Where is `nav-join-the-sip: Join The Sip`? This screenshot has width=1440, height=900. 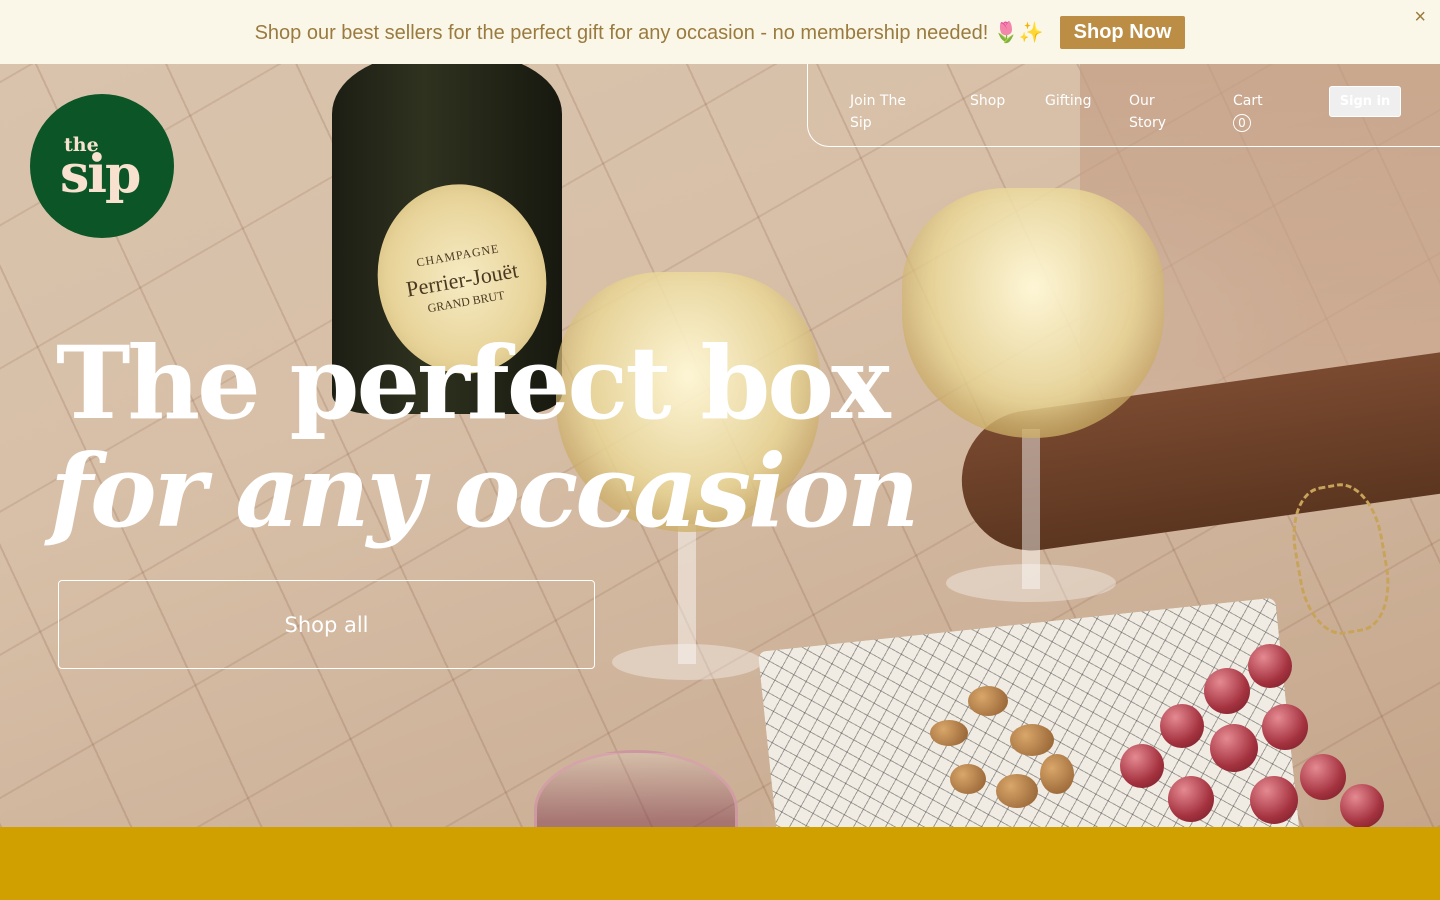 nav-join-the-sip: Join The Sip is located at coordinates (890, 112).